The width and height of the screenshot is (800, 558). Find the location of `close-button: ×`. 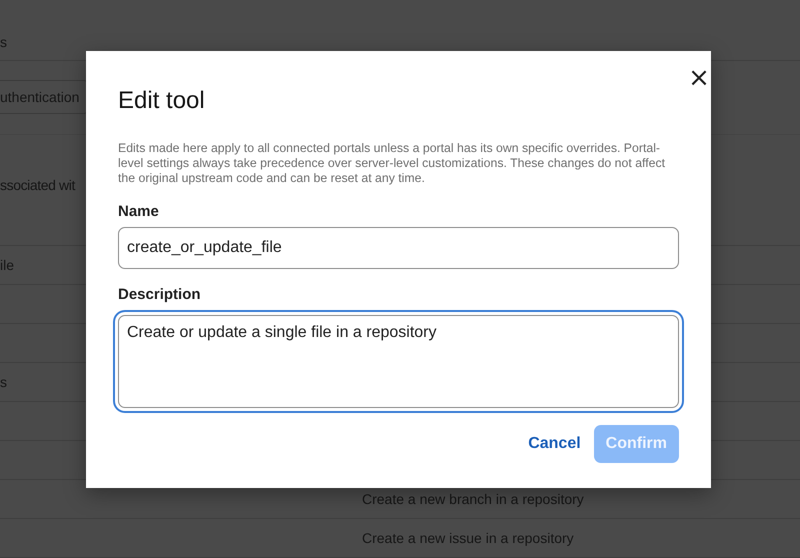

close-button: × is located at coordinates (699, 78).